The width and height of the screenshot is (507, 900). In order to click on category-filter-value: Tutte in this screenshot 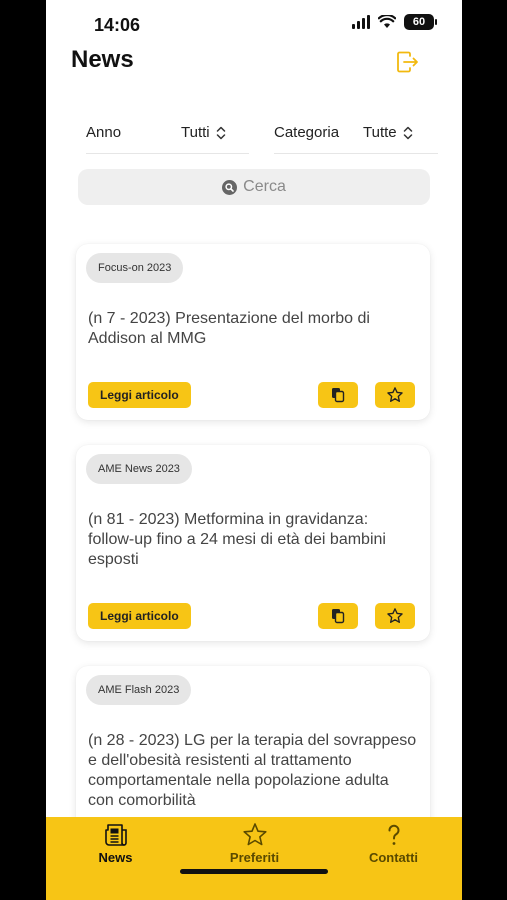, I will do `click(380, 132)`.